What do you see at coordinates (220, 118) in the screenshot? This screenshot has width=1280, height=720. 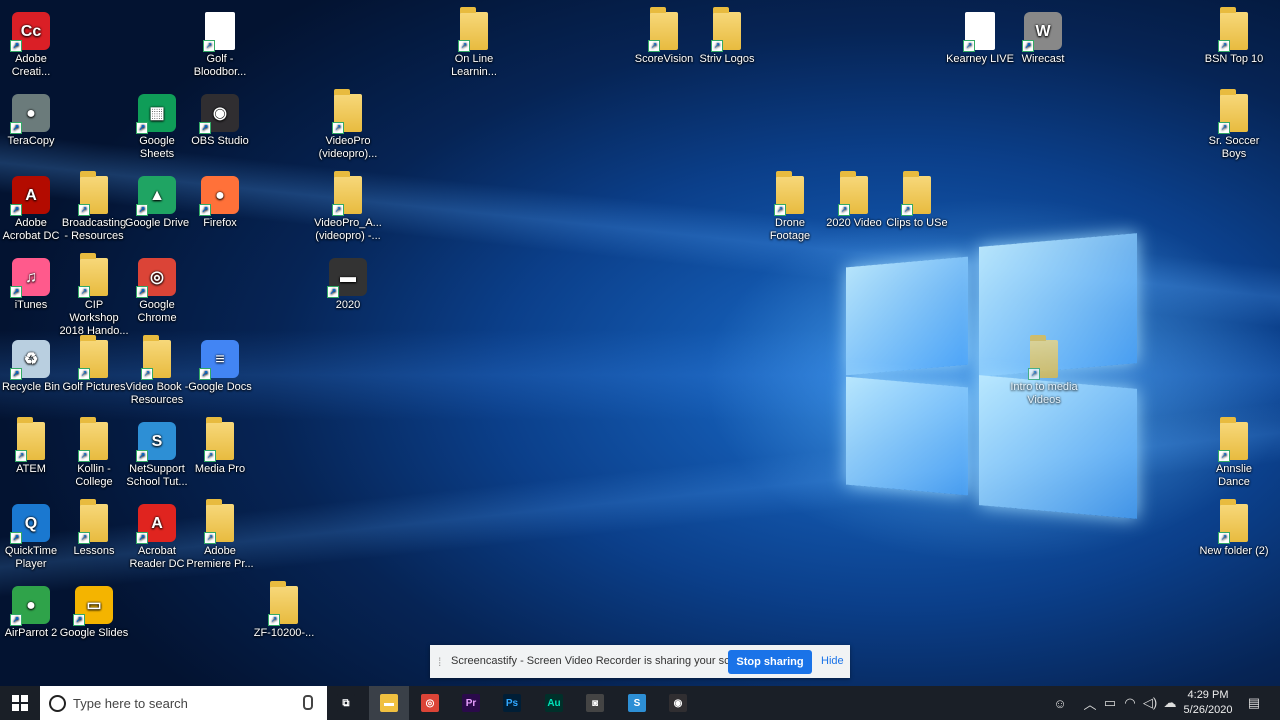 I see `desktop-icon: ◉ ↗ OBS Studio` at bounding box center [220, 118].